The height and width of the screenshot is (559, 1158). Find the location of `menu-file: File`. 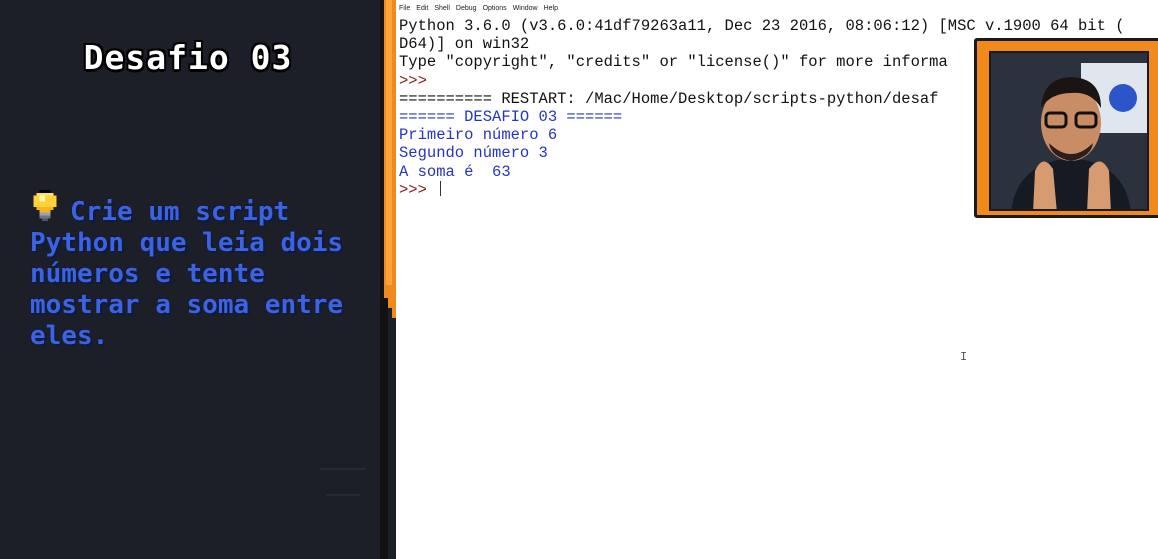

menu-file: File is located at coordinates (404, 9).